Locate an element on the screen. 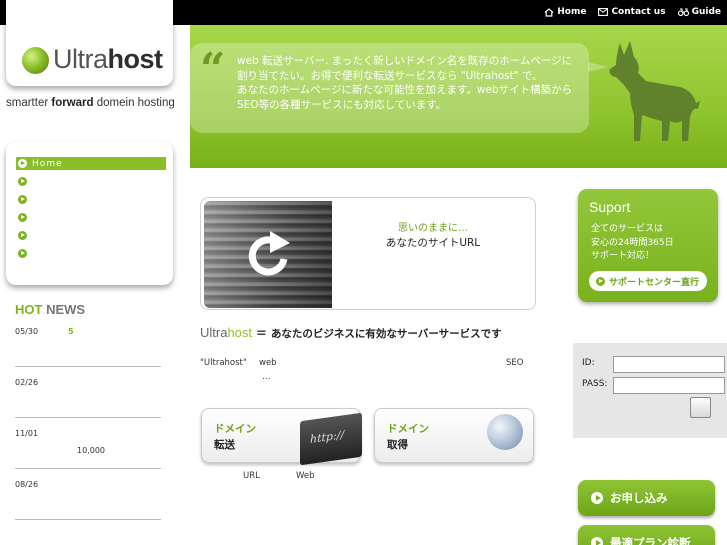 This screenshot has width=727, height=545. plan-diagnosis-button: 最適プラン診断 is located at coordinates (646, 535).